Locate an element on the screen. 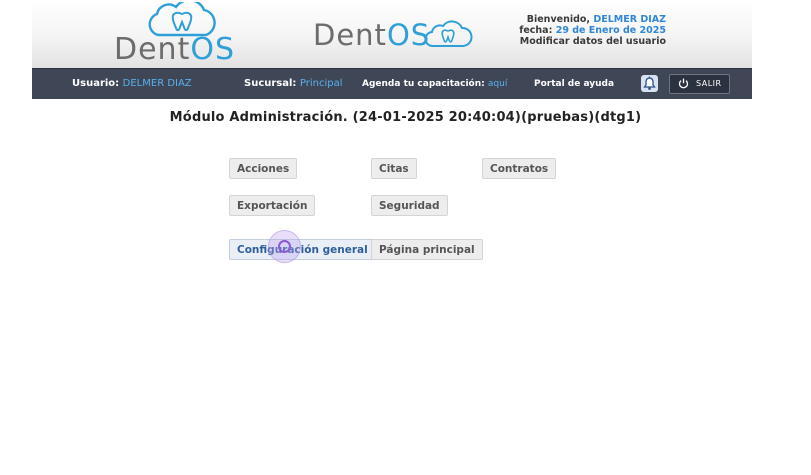  bell-icon is located at coordinates (649, 83).